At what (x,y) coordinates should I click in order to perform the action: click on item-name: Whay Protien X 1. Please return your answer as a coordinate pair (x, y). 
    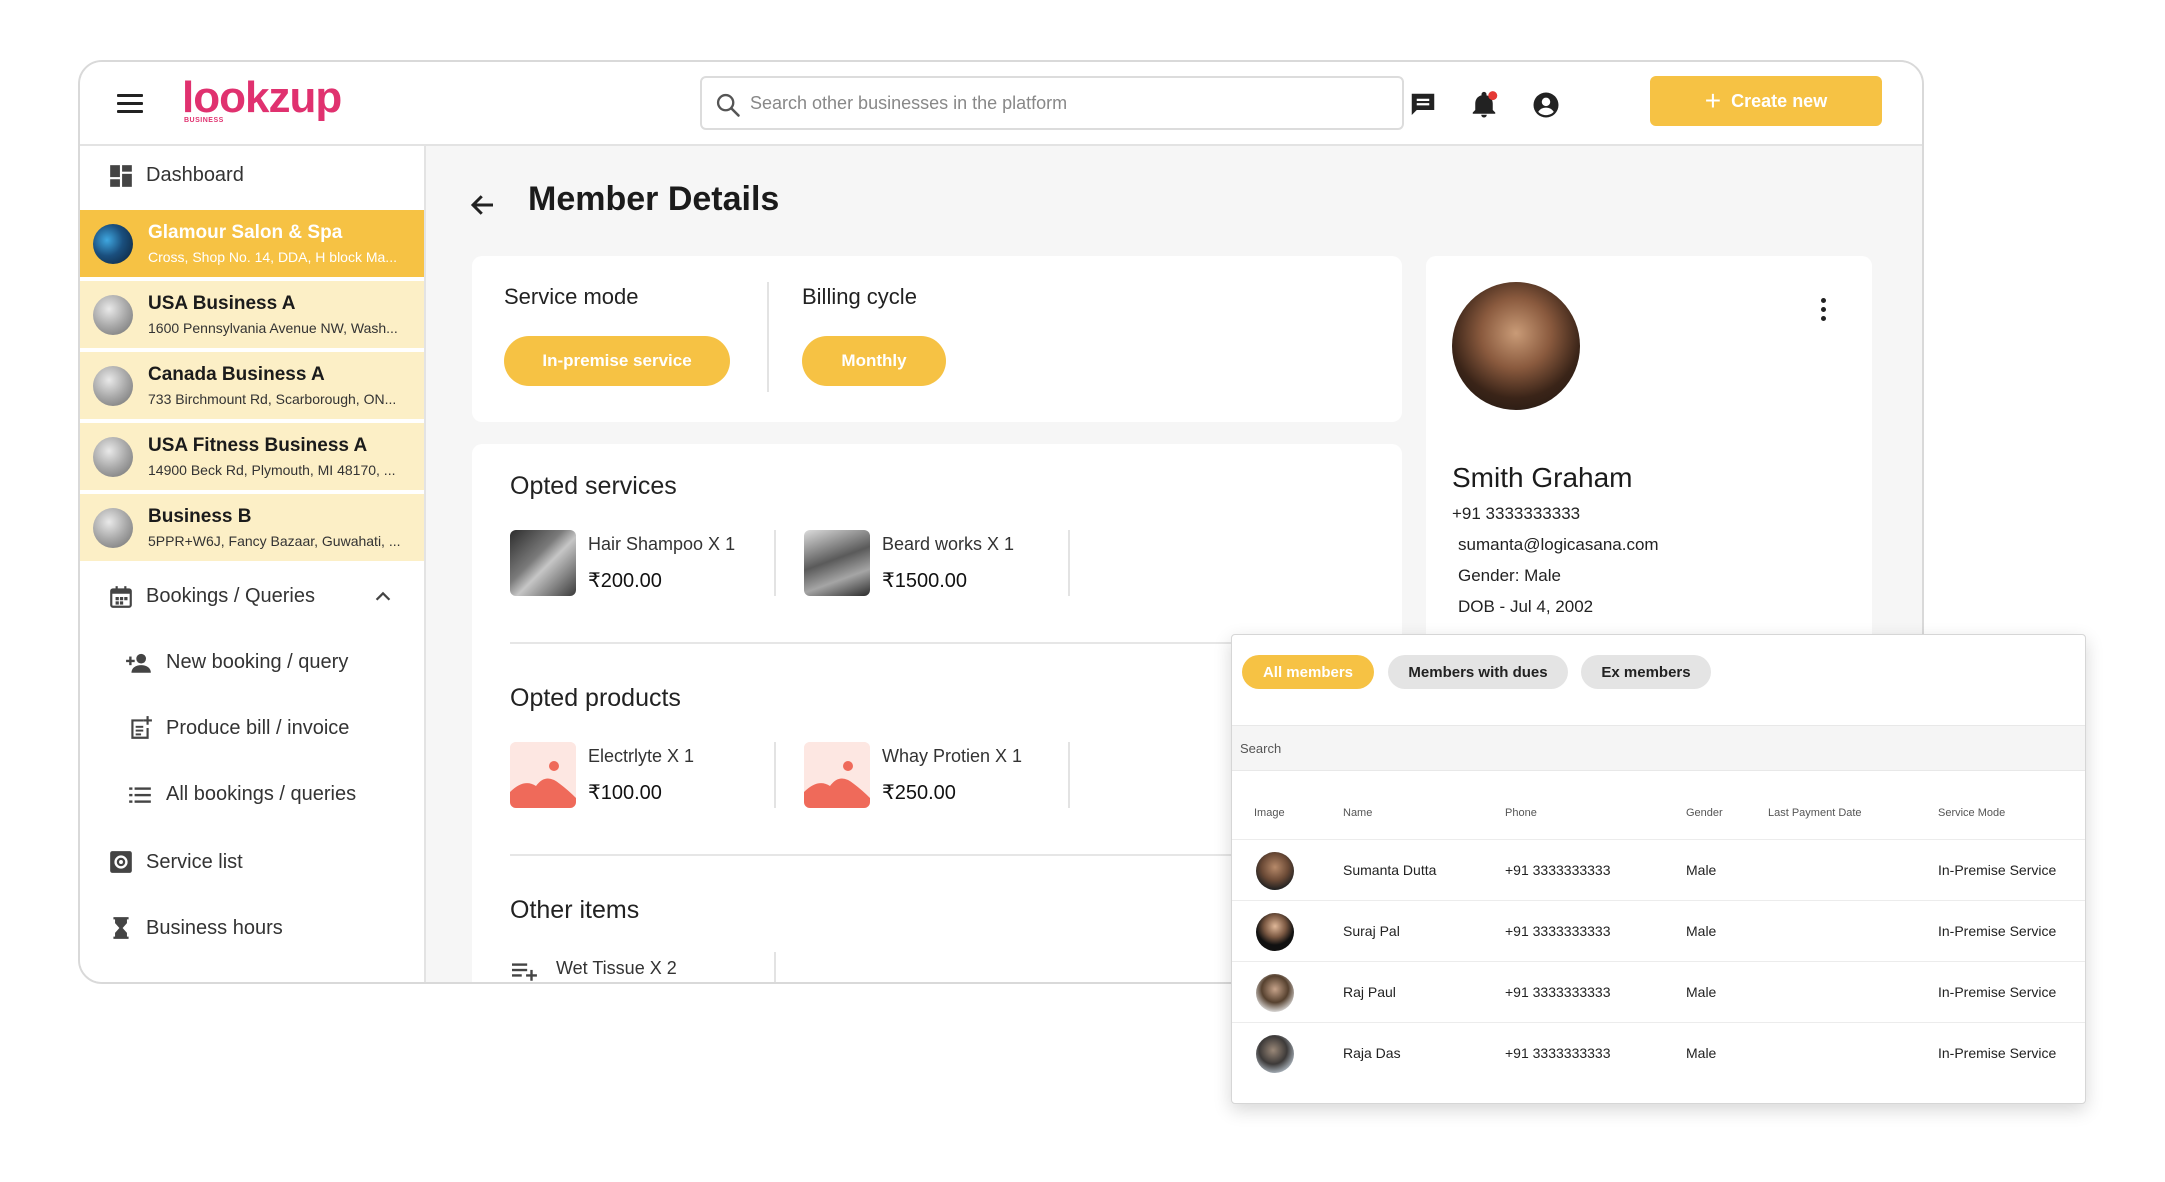
    Looking at the image, I should click on (952, 756).